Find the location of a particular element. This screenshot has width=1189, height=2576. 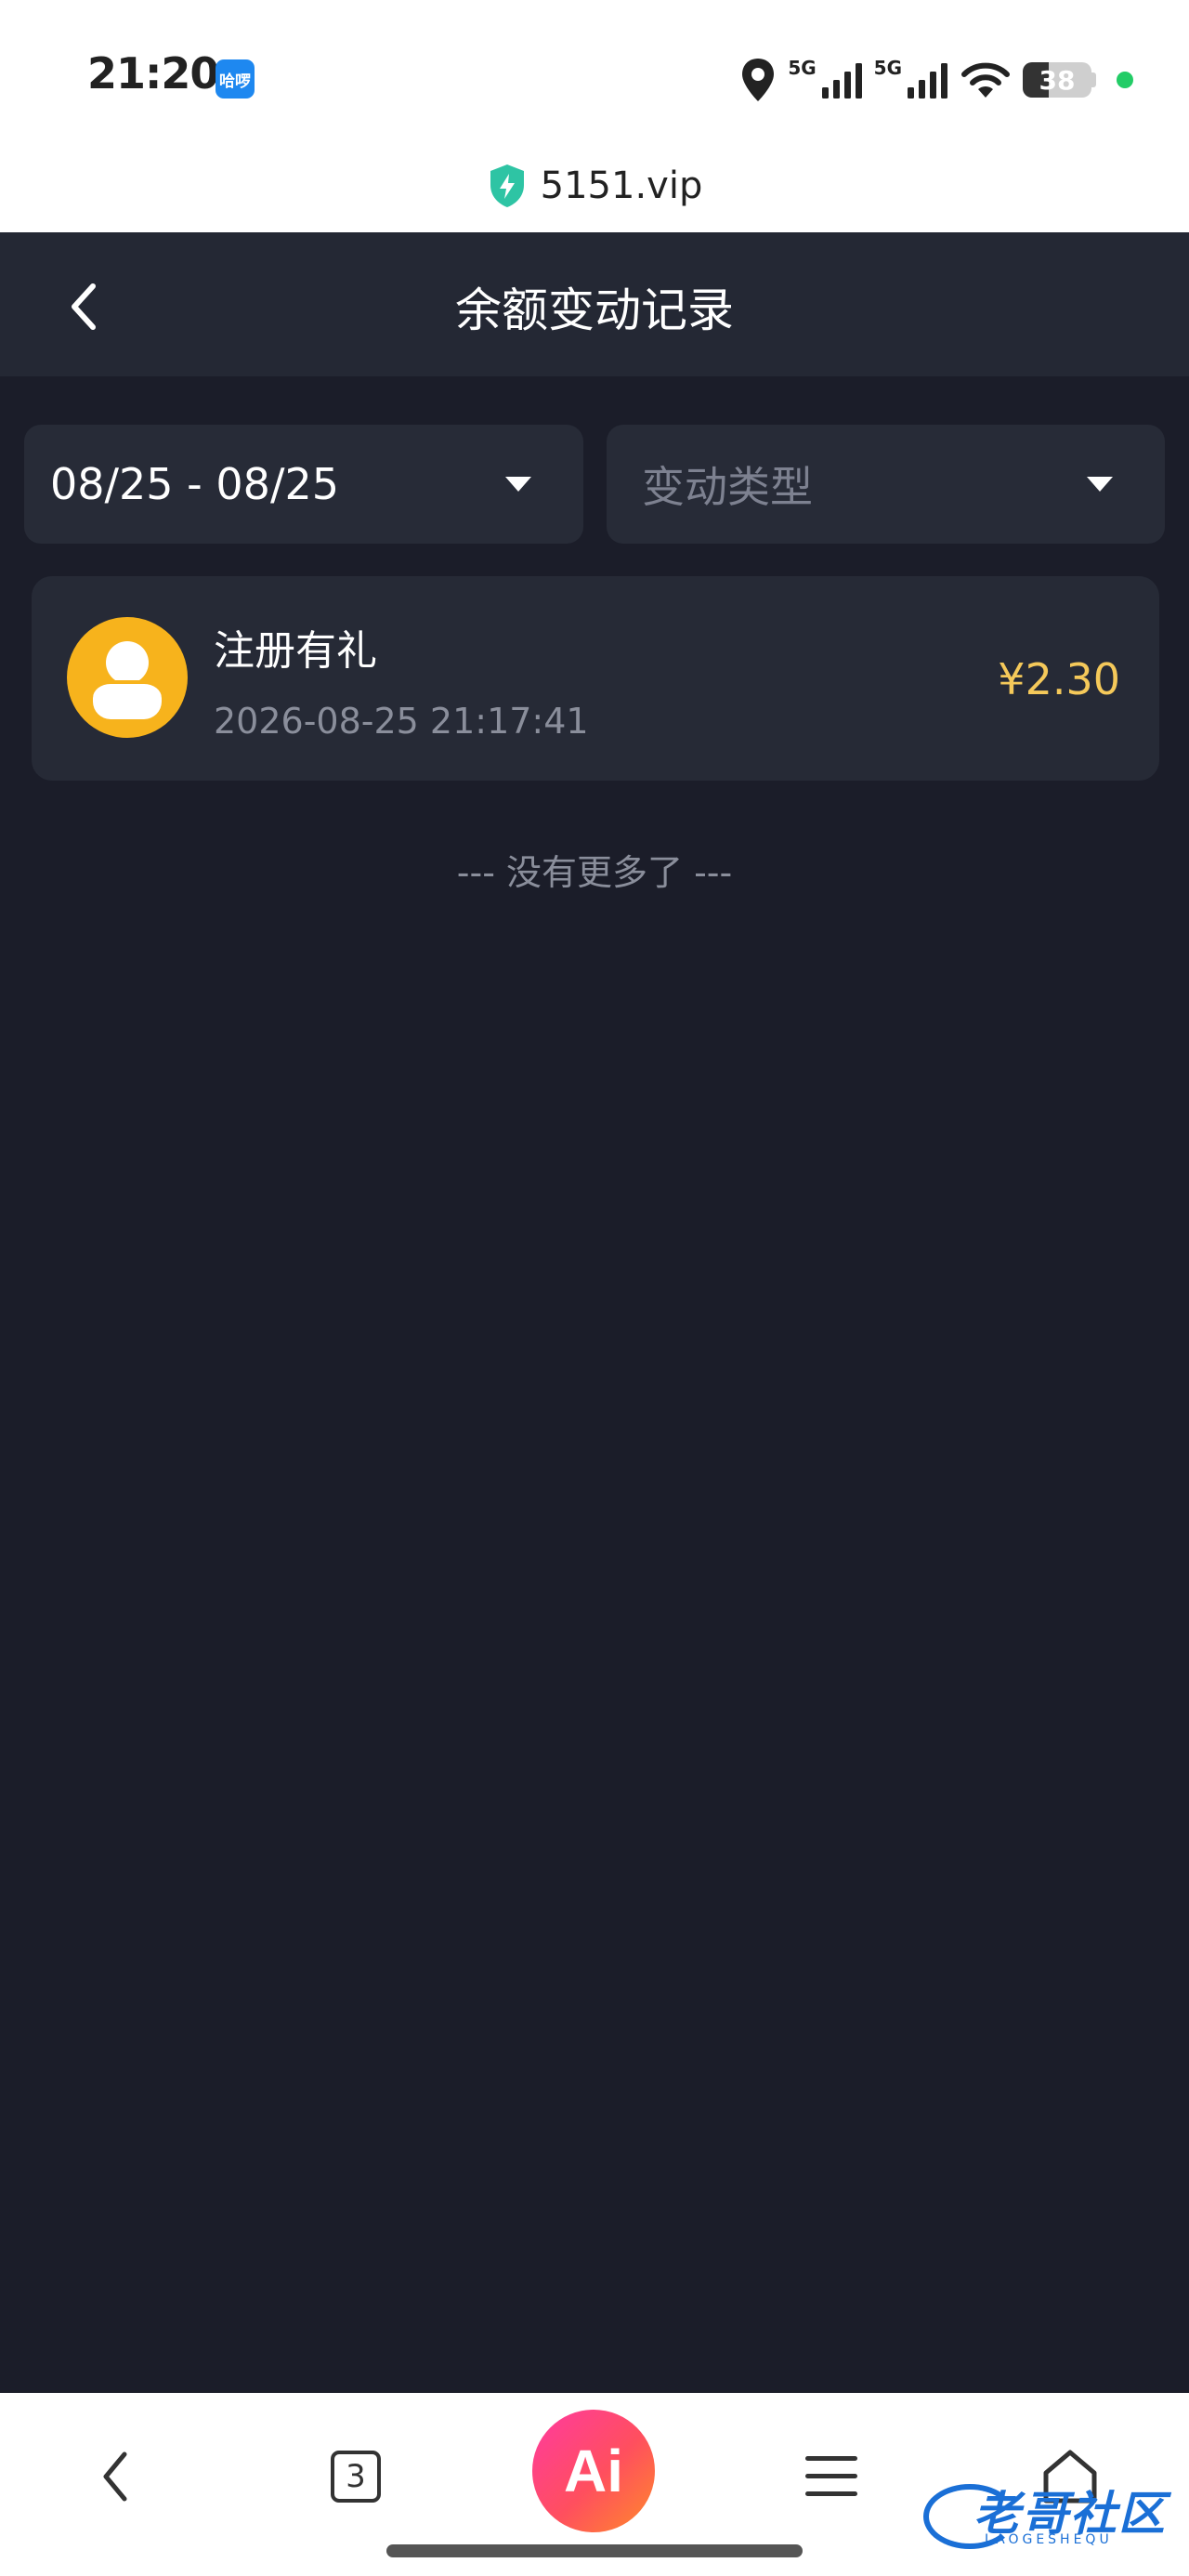

battery-indicator: 38 is located at coordinates (1057, 80).